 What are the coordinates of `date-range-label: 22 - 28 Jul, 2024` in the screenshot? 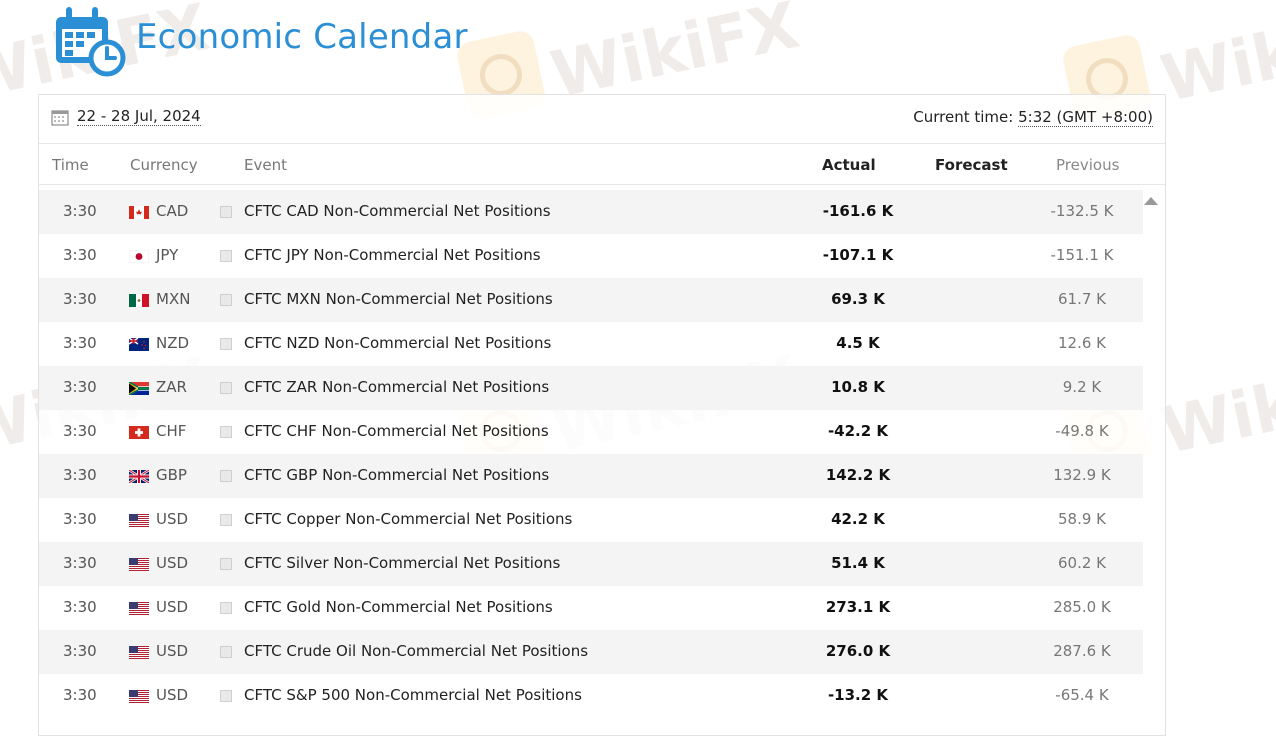 It's located at (139, 116).